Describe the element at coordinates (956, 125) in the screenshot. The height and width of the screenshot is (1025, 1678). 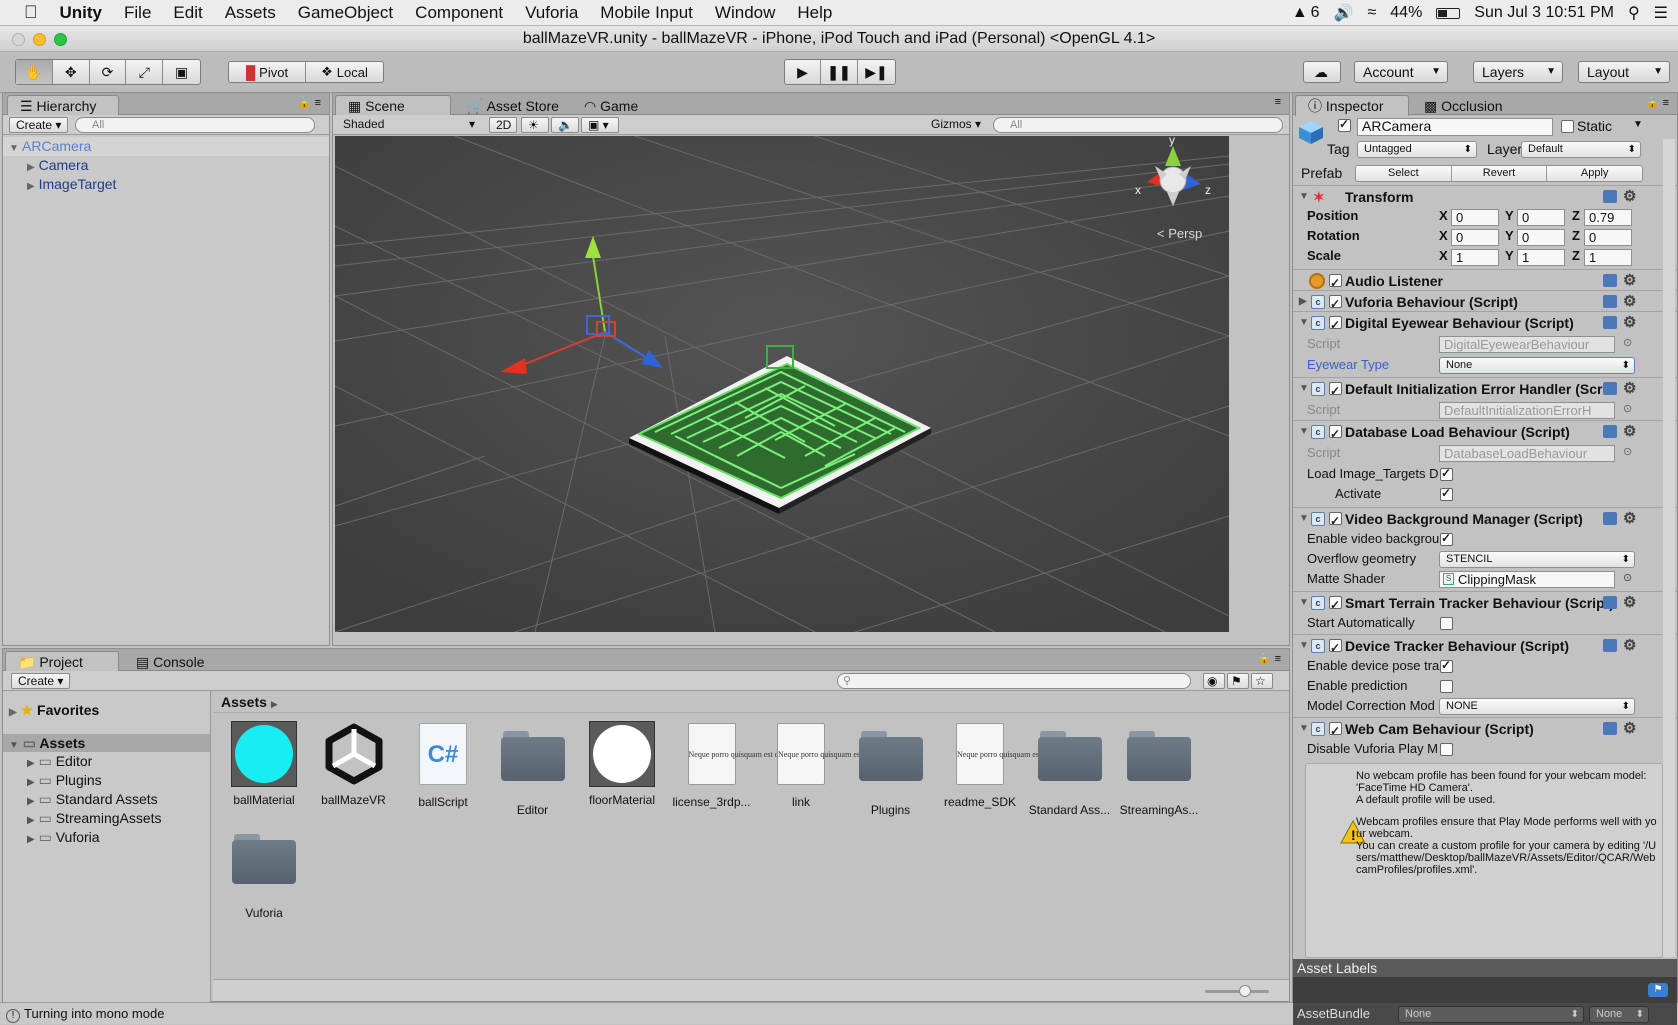
I see `gizmos-dropdown: Gizmos ▾` at that location.